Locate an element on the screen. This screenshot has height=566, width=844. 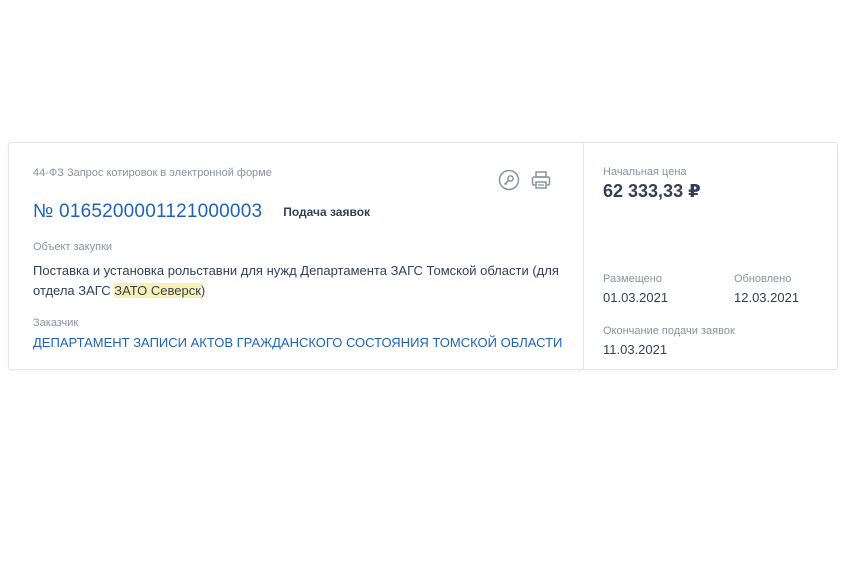
status-badge: Подача заявок is located at coordinates (327, 212).